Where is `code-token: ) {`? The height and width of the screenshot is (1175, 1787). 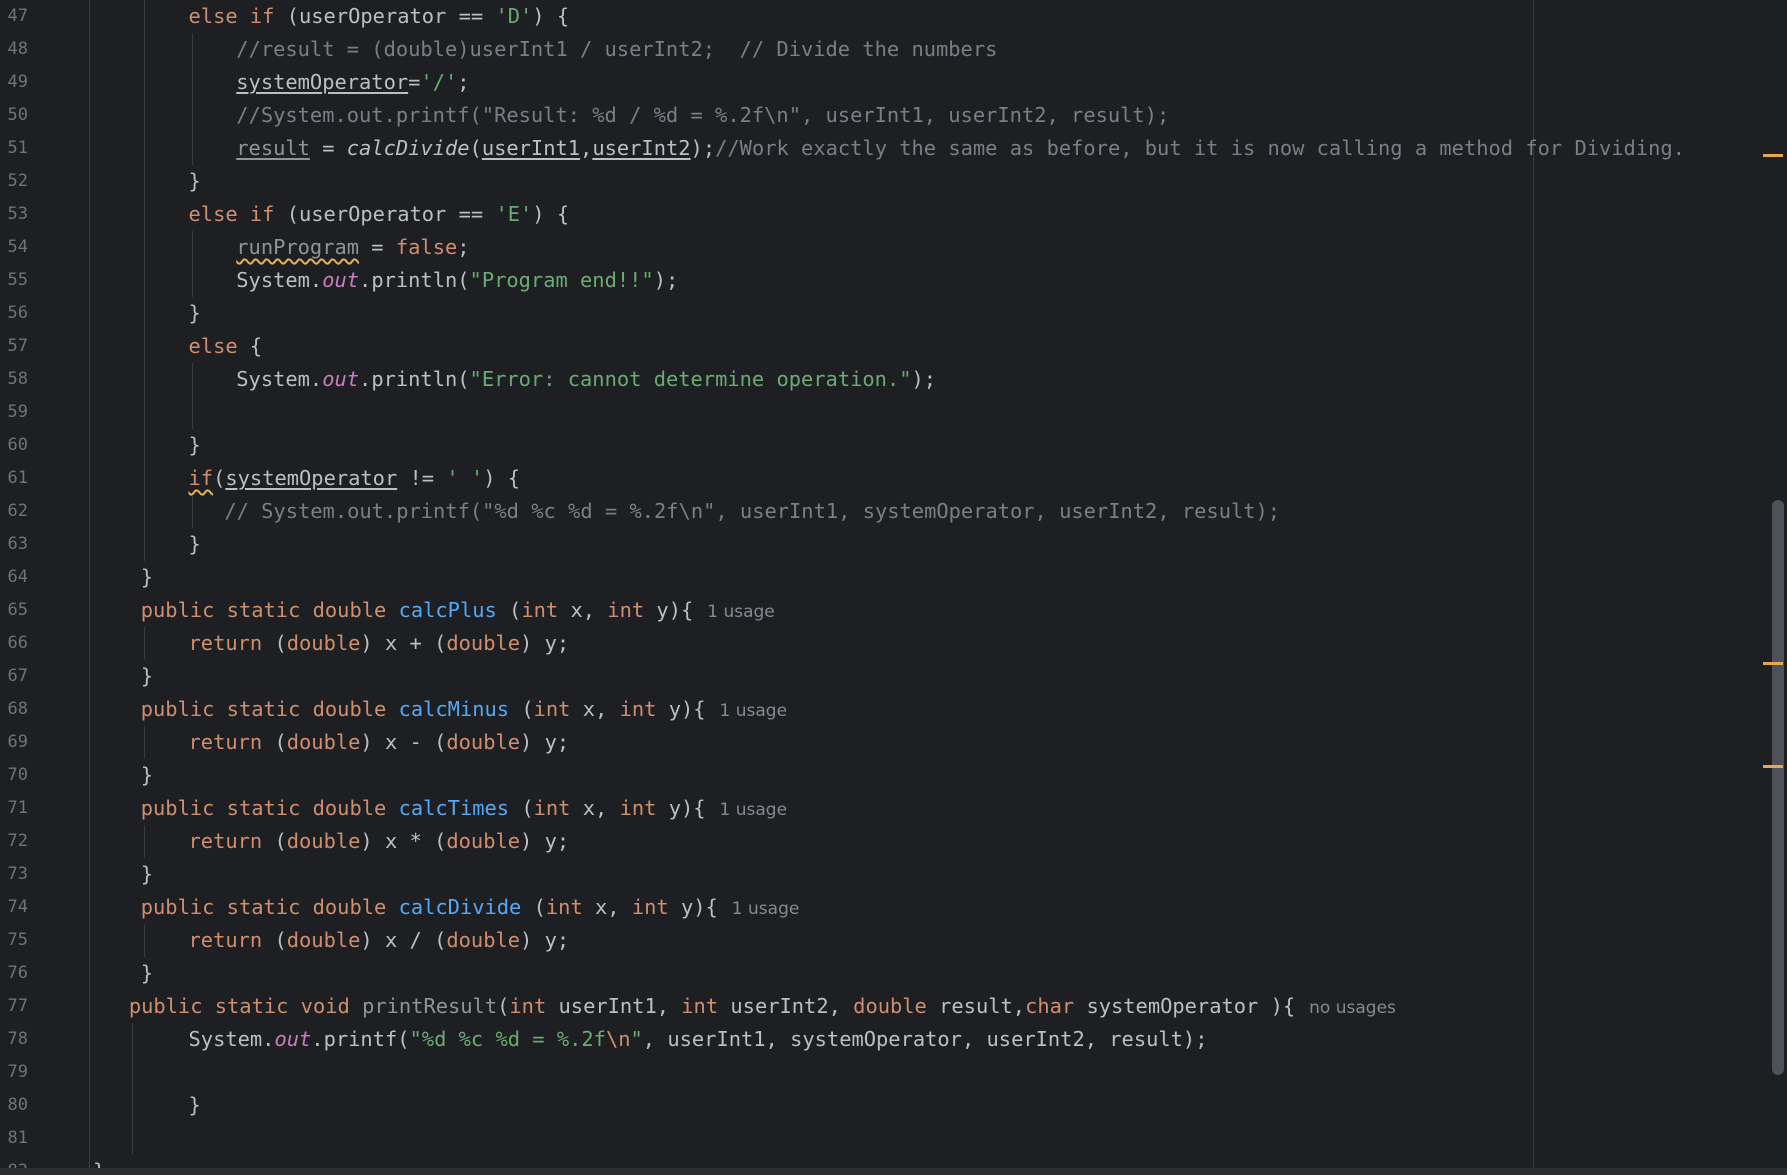
code-token: ) { is located at coordinates (551, 16).